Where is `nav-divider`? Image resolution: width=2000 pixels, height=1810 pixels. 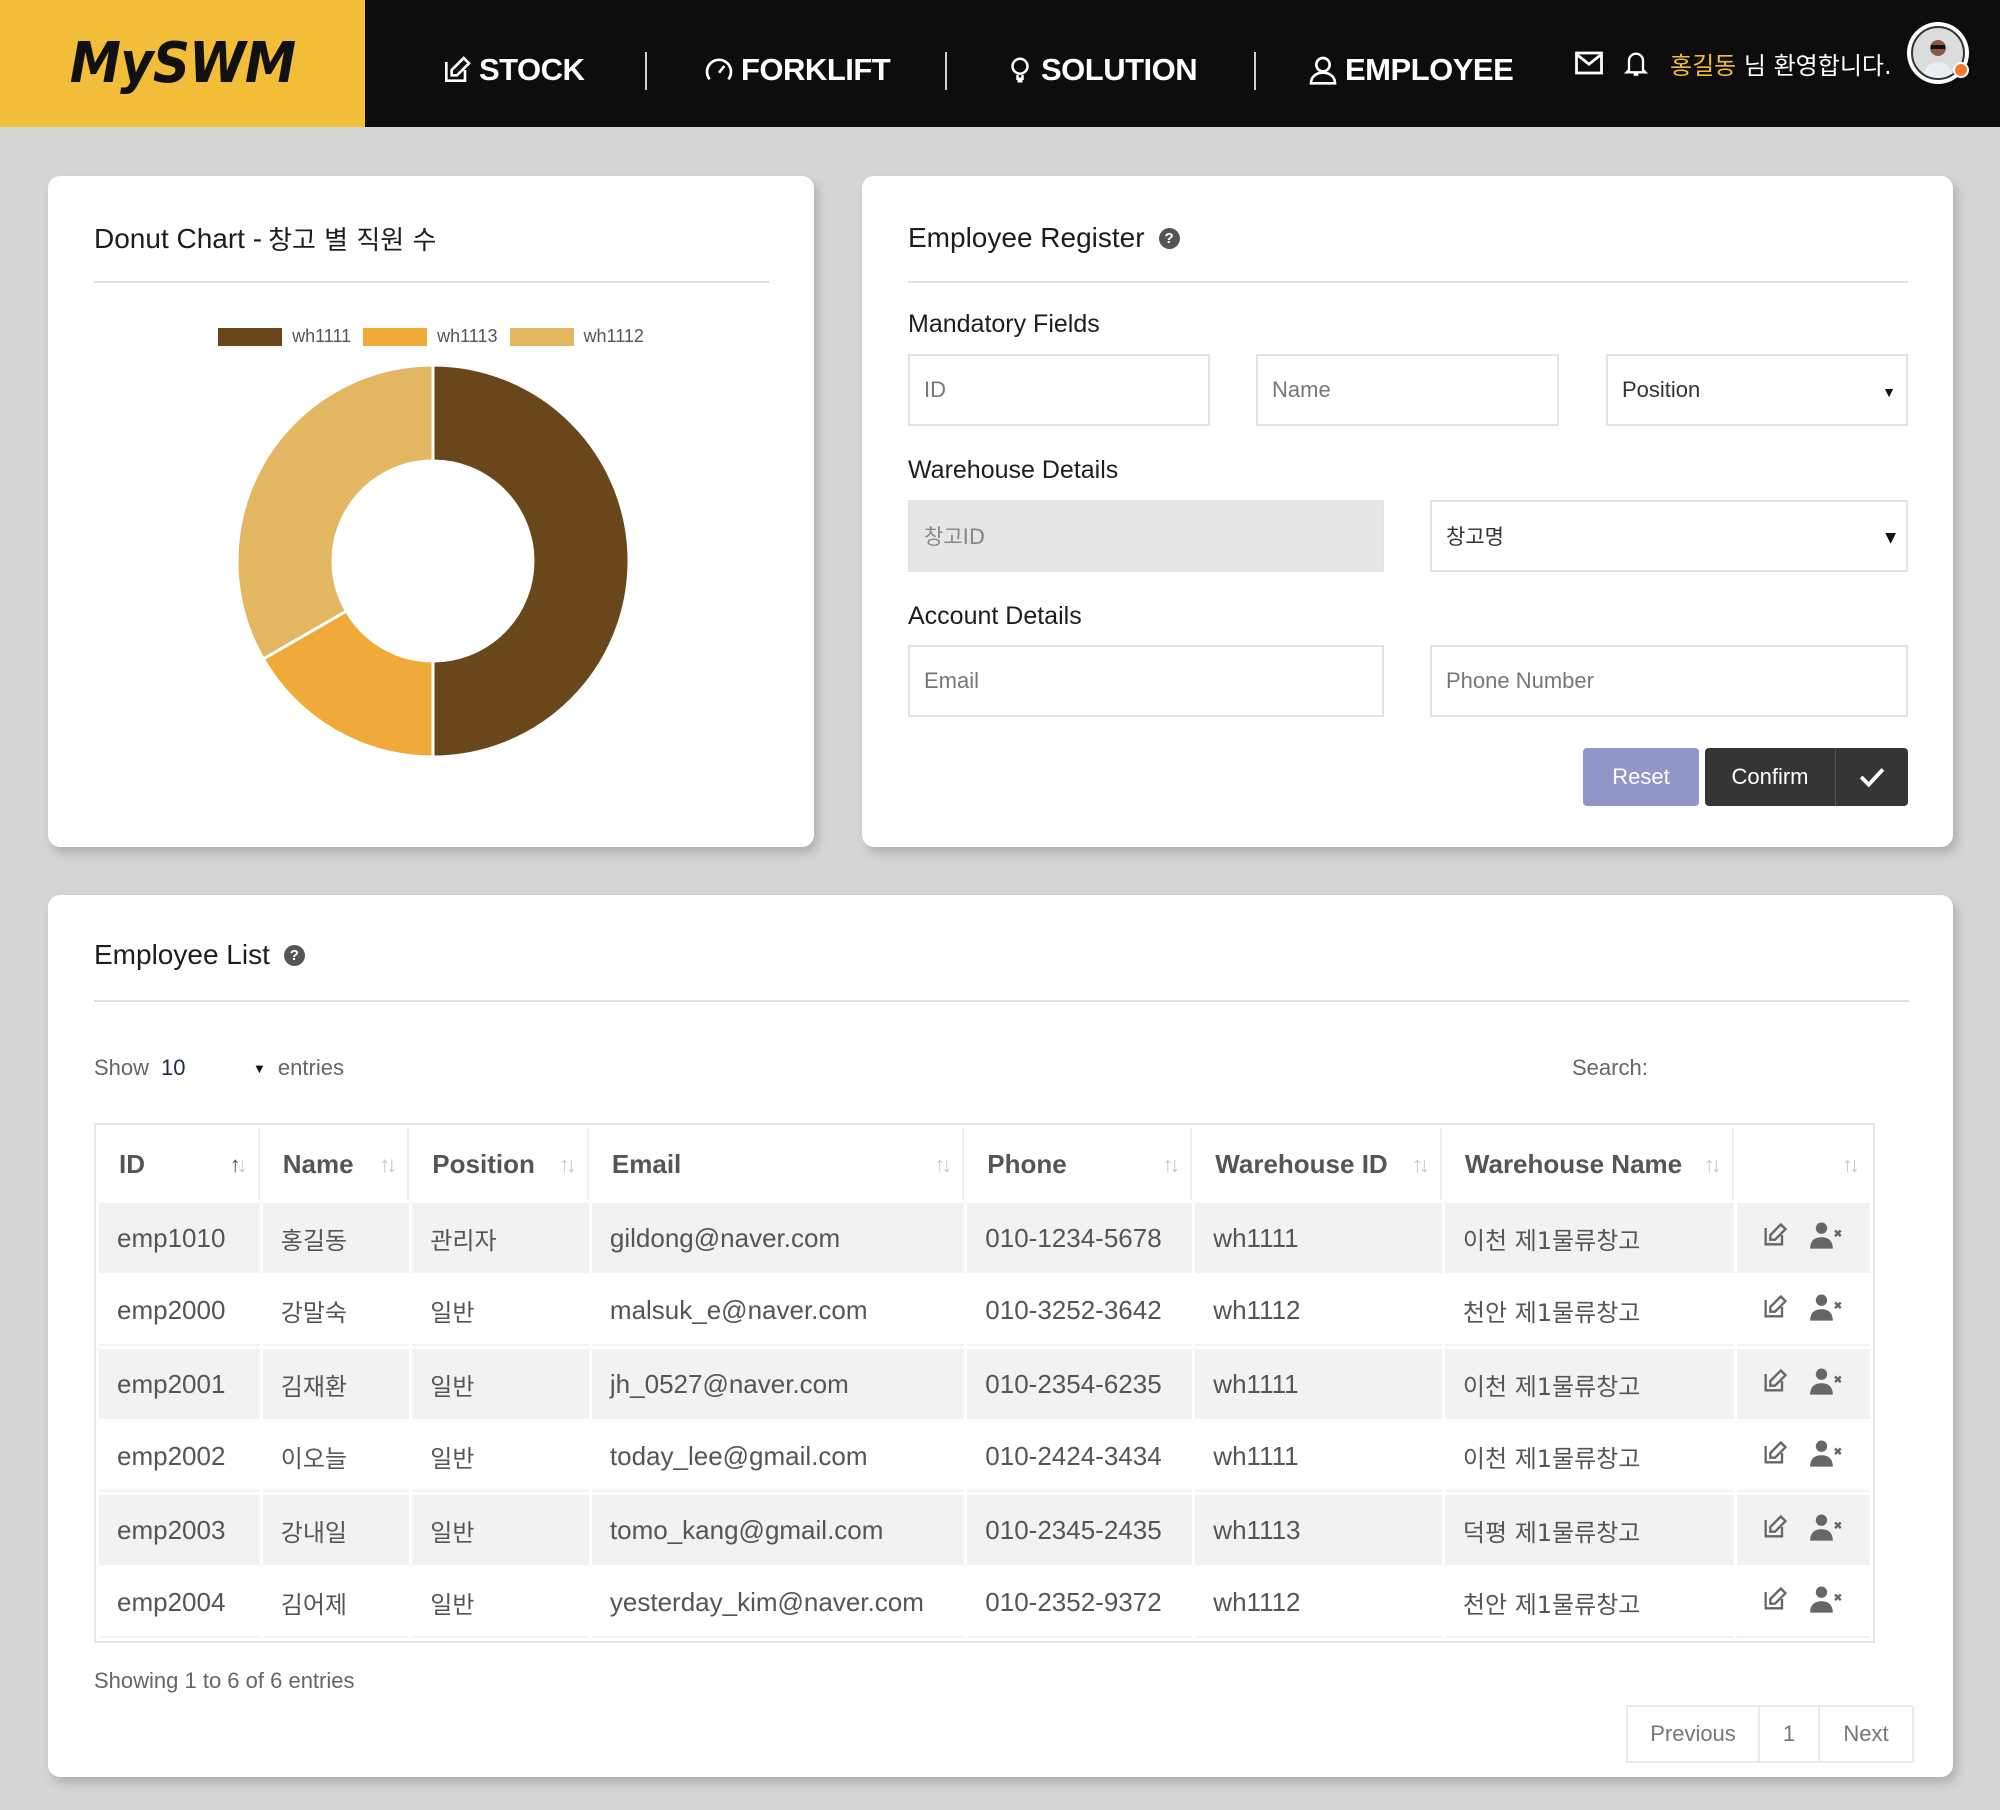 nav-divider is located at coordinates (946, 71).